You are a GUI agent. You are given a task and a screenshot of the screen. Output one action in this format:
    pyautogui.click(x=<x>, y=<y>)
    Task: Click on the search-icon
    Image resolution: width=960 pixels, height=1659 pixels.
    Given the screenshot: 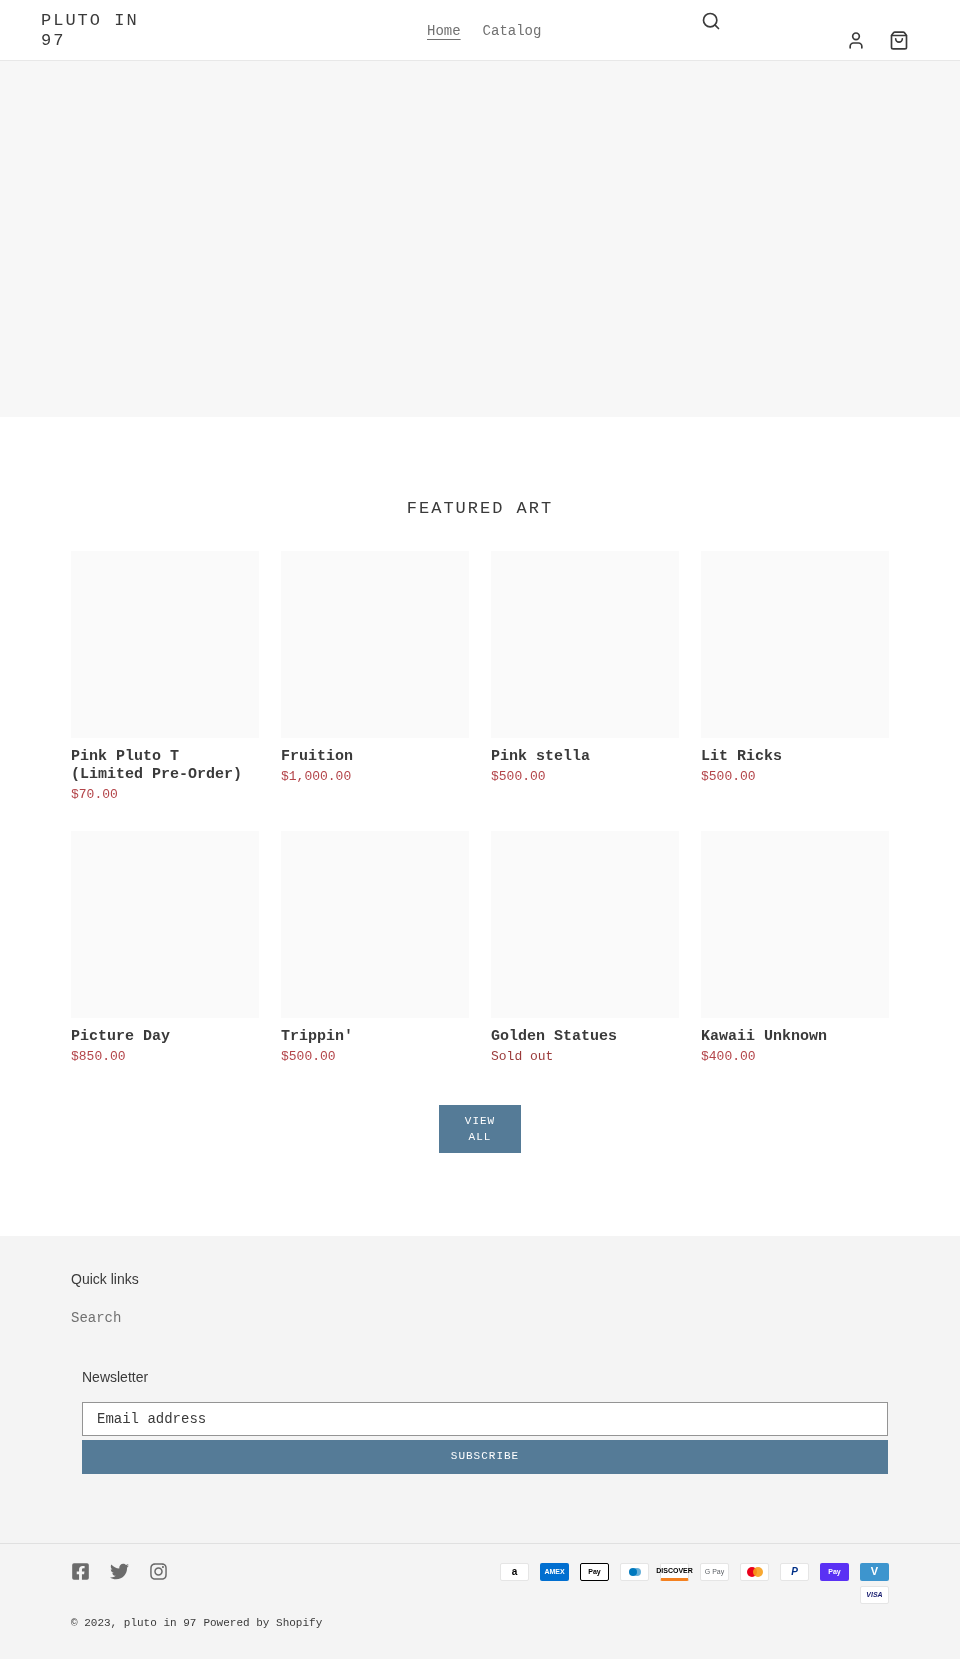 What is the action you would take?
    pyautogui.click(x=711, y=21)
    